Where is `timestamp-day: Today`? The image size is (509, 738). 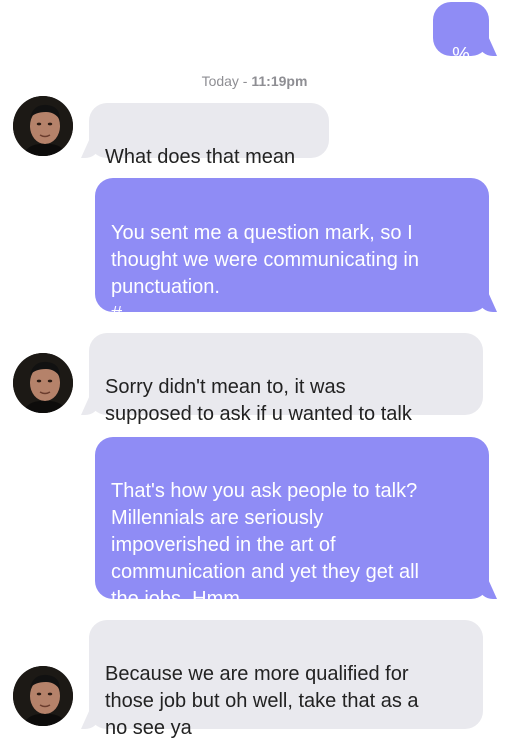 timestamp-day: Today is located at coordinates (220, 81).